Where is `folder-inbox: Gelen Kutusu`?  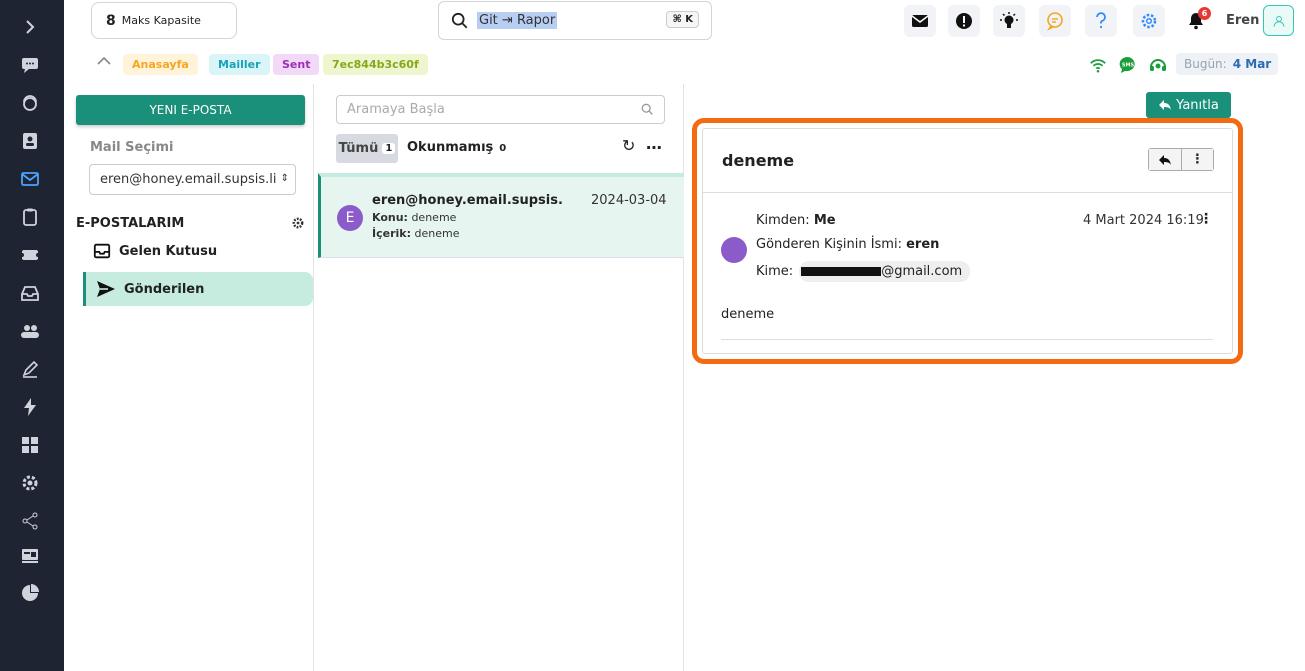
folder-inbox: Gelen Kutusu is located at coordinates (198, 251).